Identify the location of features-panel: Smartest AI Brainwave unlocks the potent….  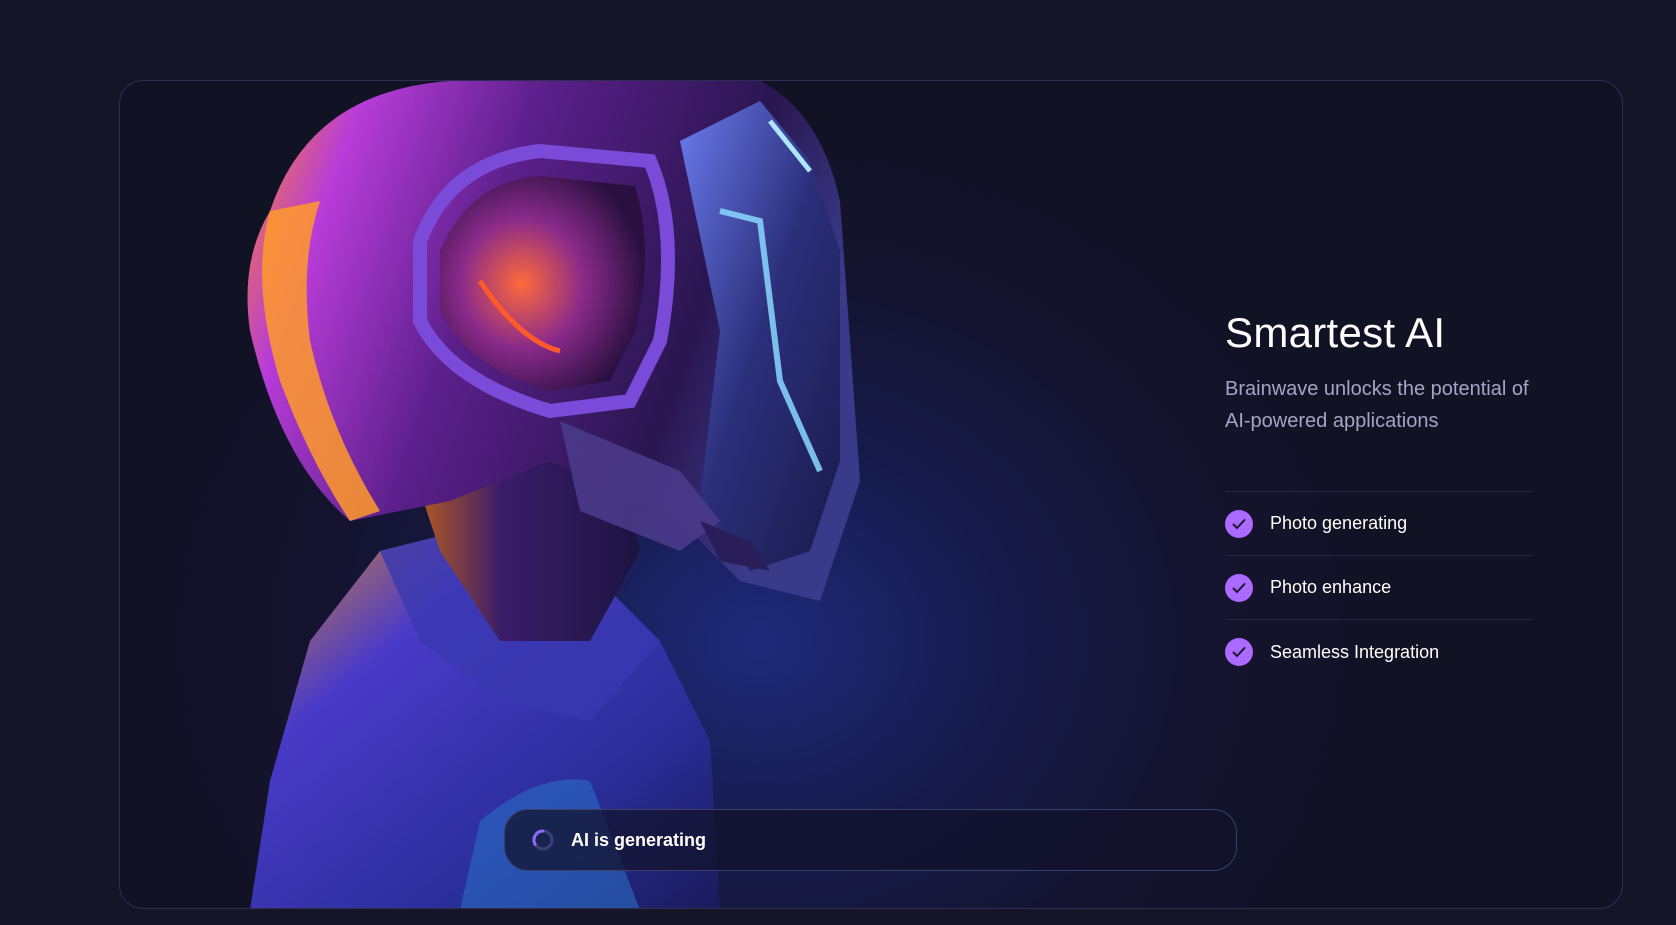
(1379, 495).